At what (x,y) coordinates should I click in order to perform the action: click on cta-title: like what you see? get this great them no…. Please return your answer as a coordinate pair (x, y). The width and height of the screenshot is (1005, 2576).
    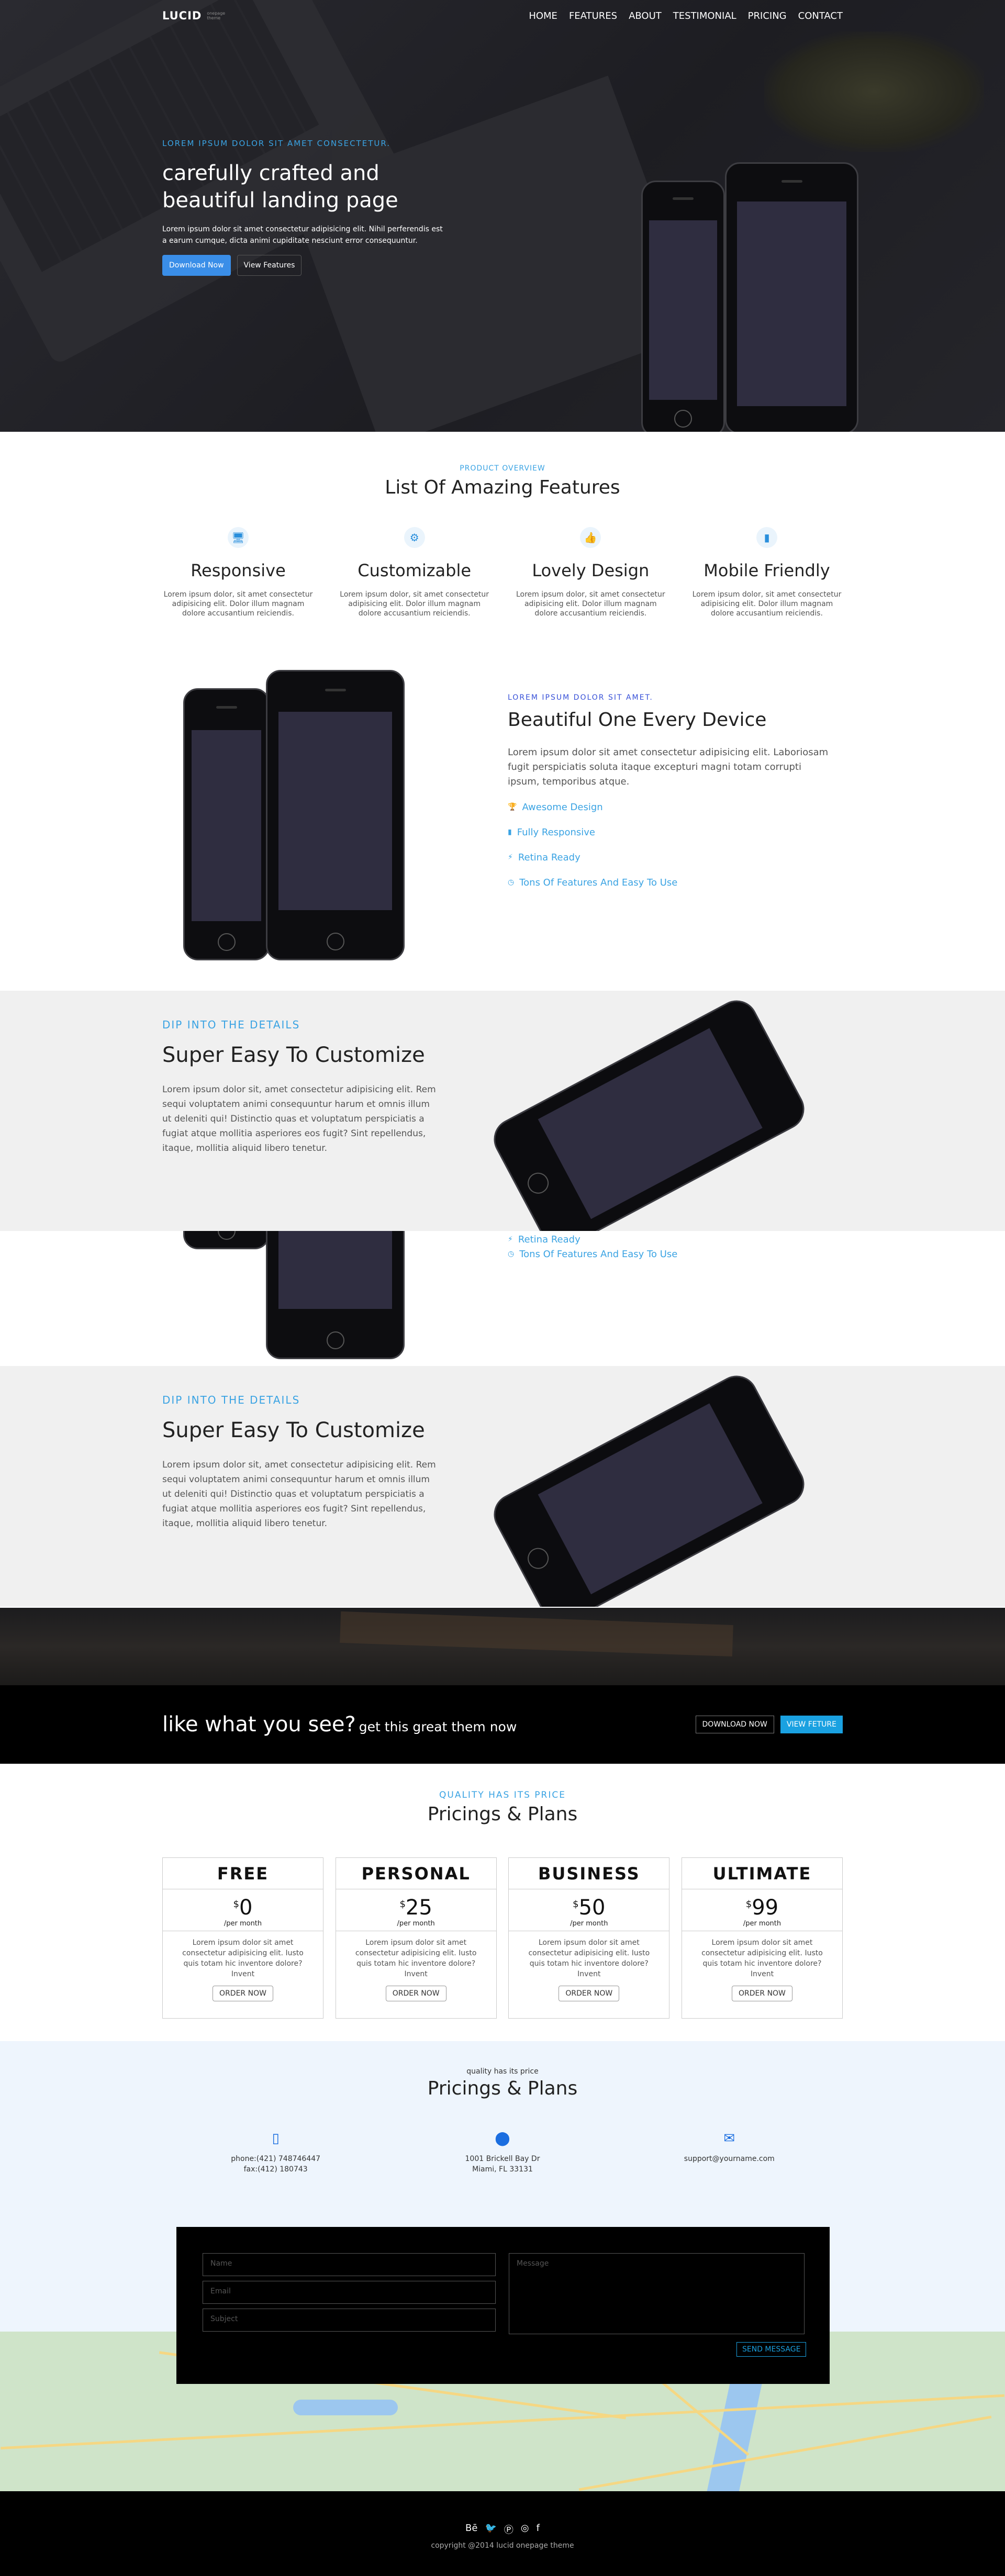
    Looking at the image, I should click on (339, 1724).